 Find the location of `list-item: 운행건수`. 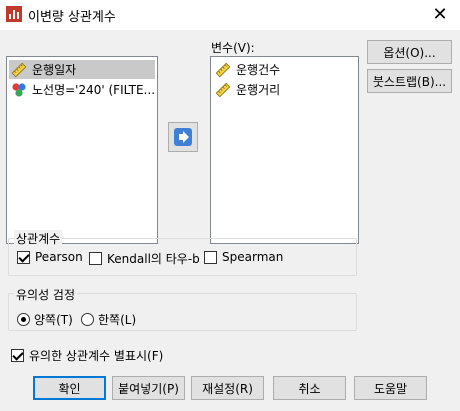

list-item: 운행건수 is located at coordinates (284, 69).